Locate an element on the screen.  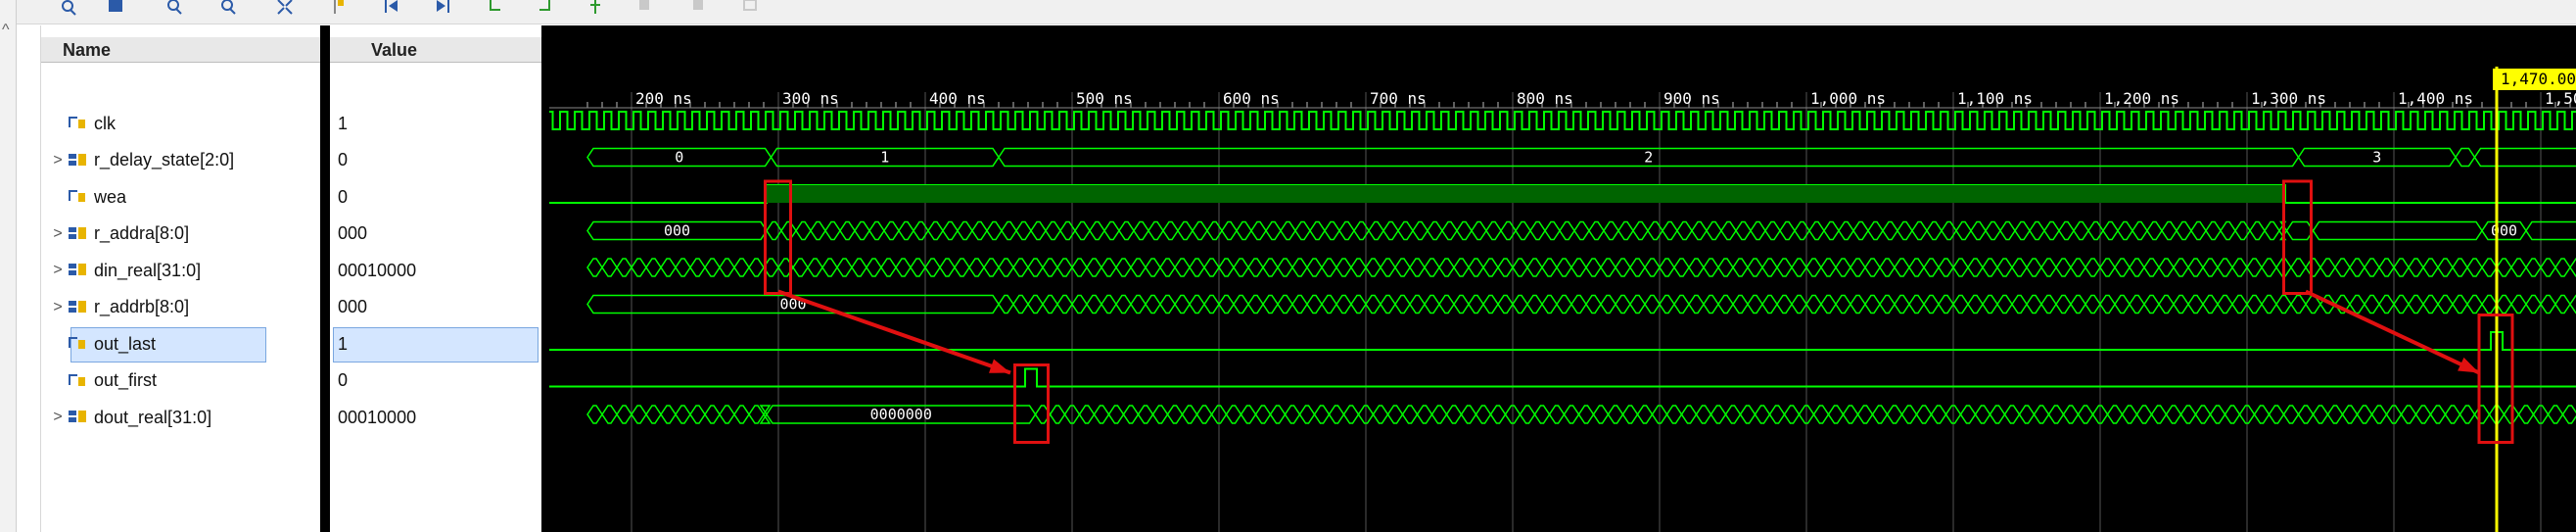
r-delay-state-wave-label: 2 is located at coordinates (1648, 158).